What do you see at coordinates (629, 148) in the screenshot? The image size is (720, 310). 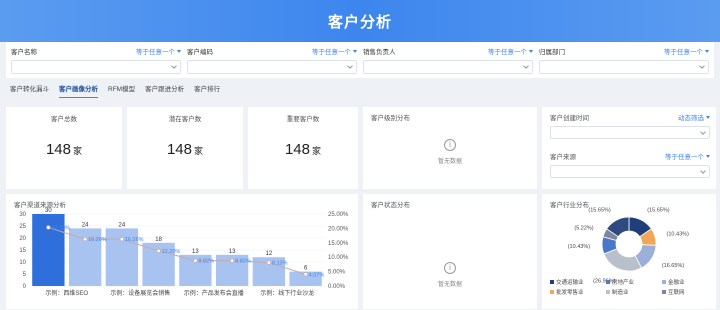 I see `right-filter-panel: 客户创建时间 动态筛选 客户来源 等于任意一个` at bounding box center [629, 148].